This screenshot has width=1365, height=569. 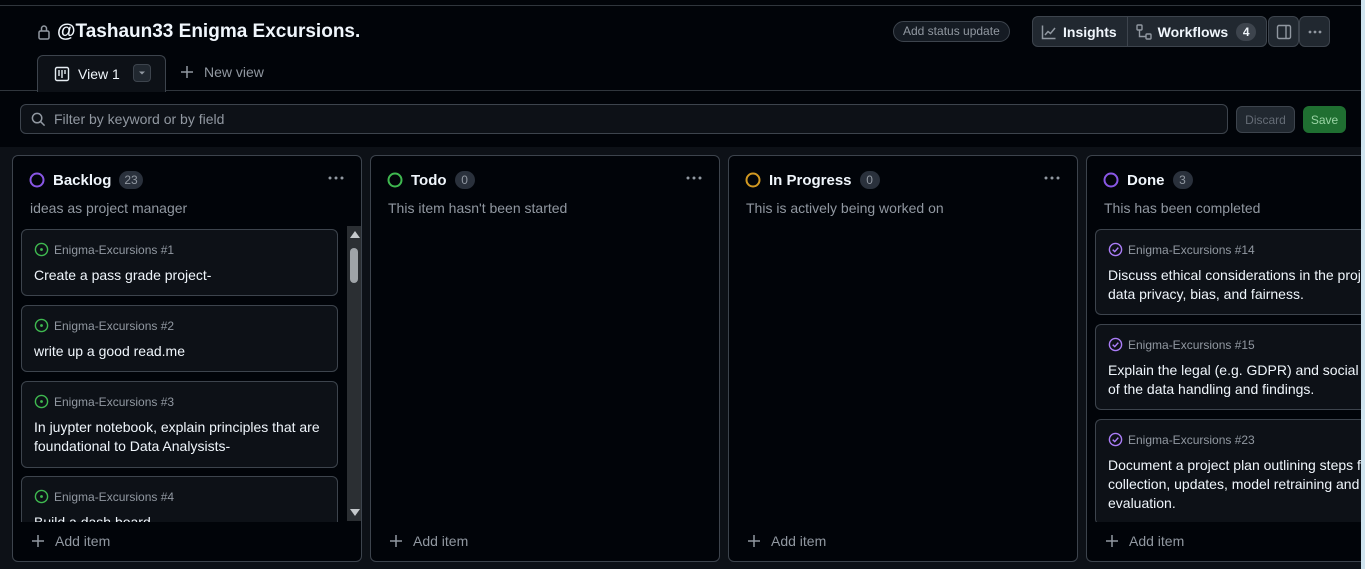 What do you see at coordinates (1324, 119) in the screenshot?
I see `save-button: Save` at bounding box center [1324, 119].